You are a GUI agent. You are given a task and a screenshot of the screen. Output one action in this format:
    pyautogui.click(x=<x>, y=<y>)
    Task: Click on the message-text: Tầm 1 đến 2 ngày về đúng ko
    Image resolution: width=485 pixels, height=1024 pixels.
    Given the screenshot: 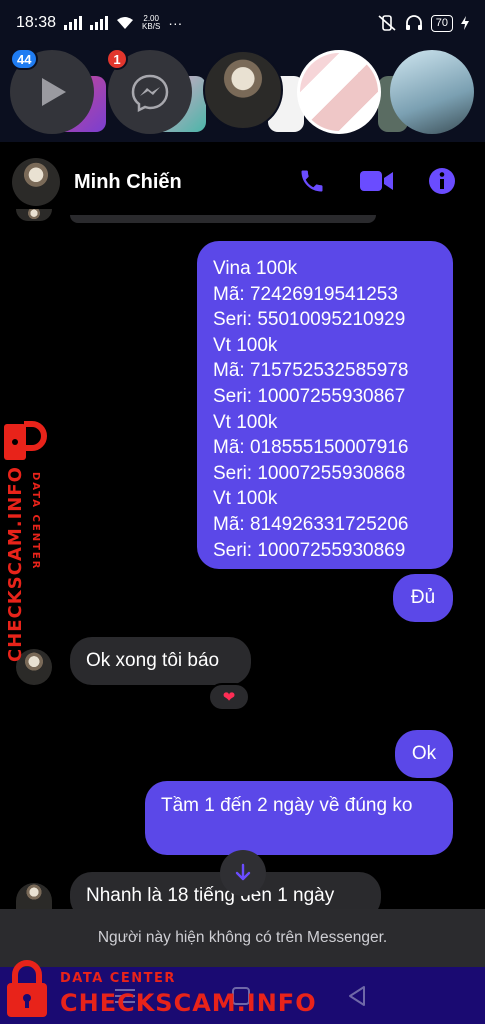 What is the action you would take?
    pyautogui.click(x=287, y=805)
    